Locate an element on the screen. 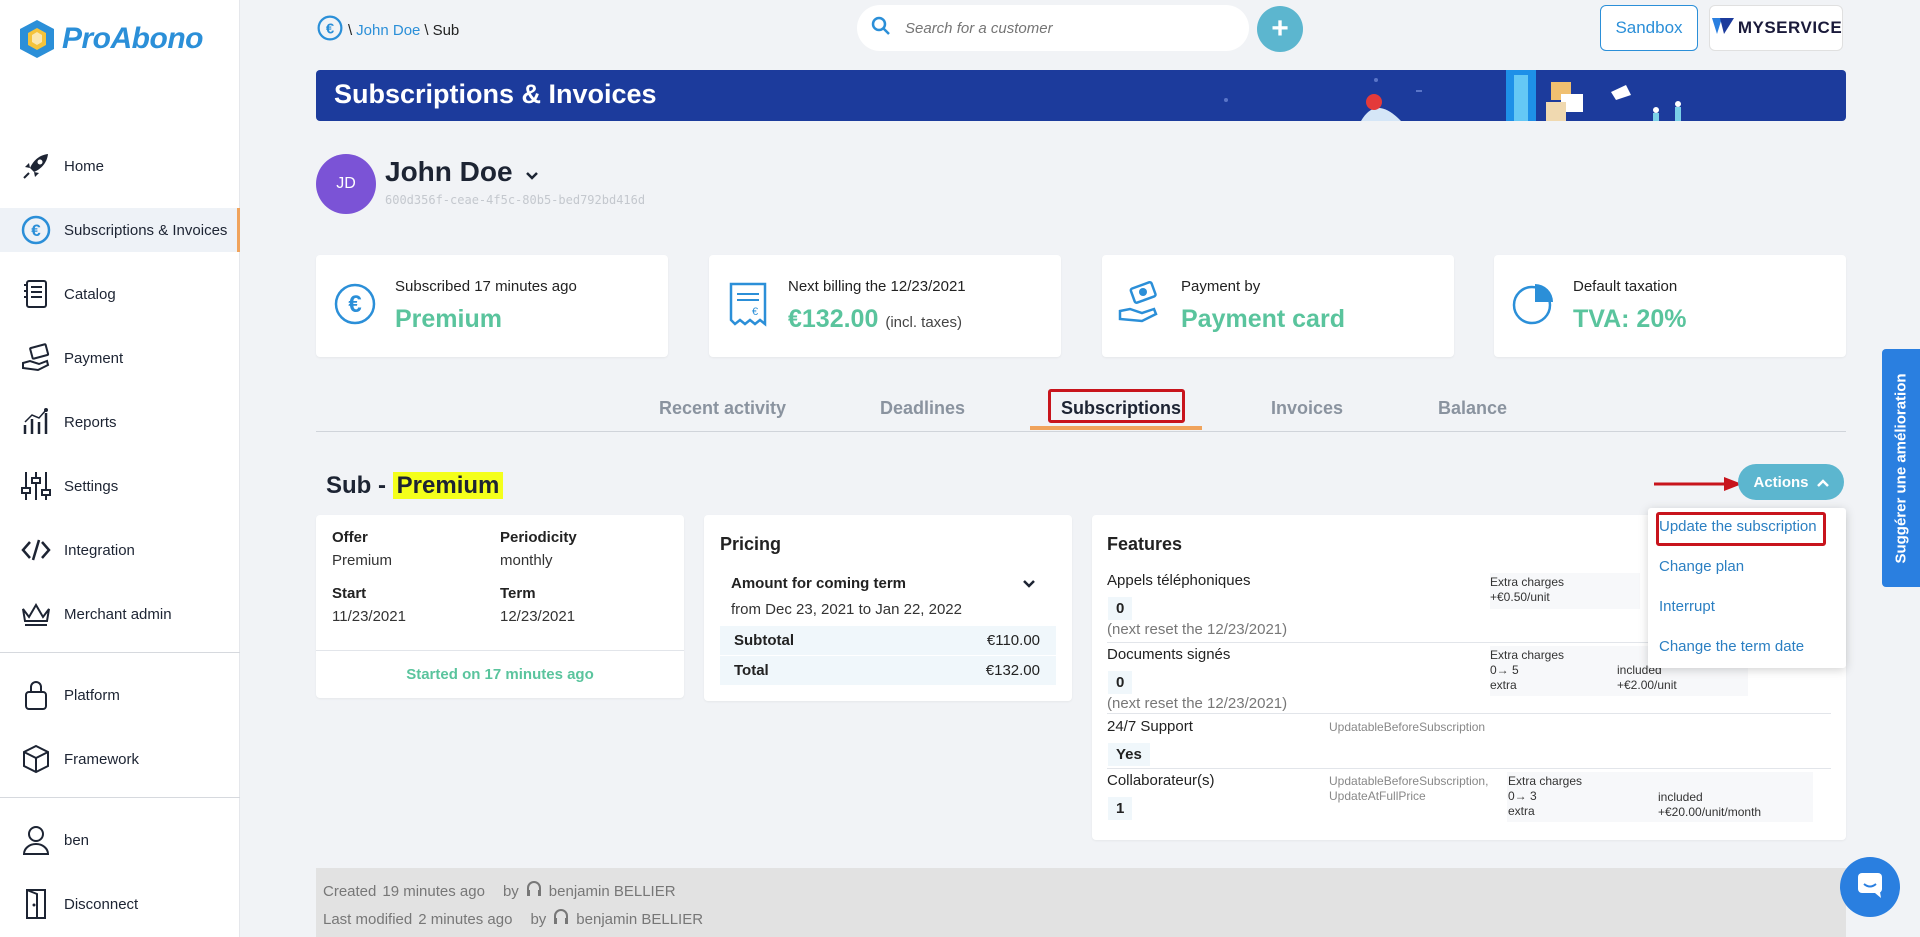 The image size is (1920, 937). headset-icon is located at coordinates (561, 919).